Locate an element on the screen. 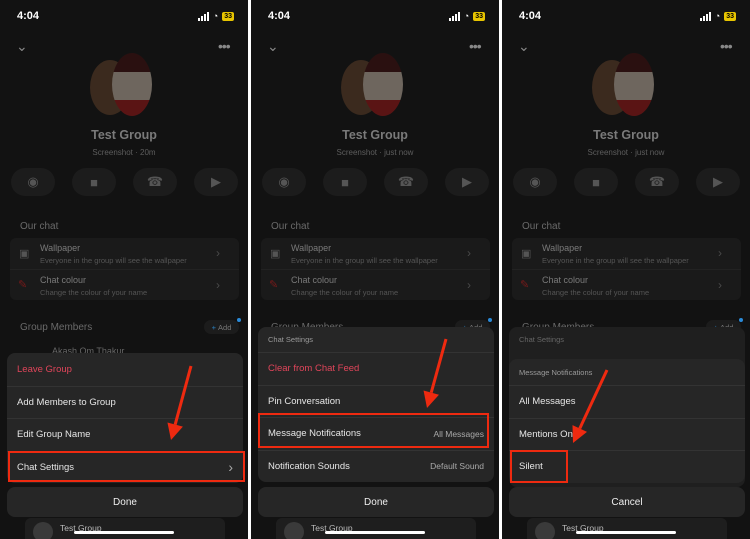 Image resolution: width=750 pixels, height=539 pixels. chevron-right-icon: › is located at coordinates (218, 285).